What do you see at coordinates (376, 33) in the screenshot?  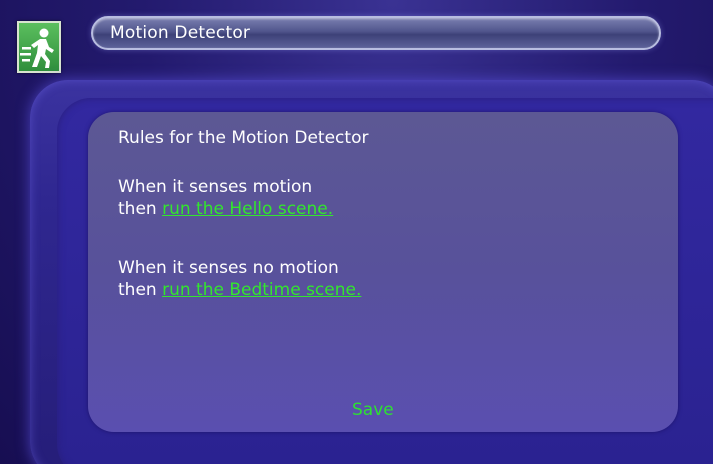 I see `title-bar: Motion Detector` at bounding box center [376, 33].